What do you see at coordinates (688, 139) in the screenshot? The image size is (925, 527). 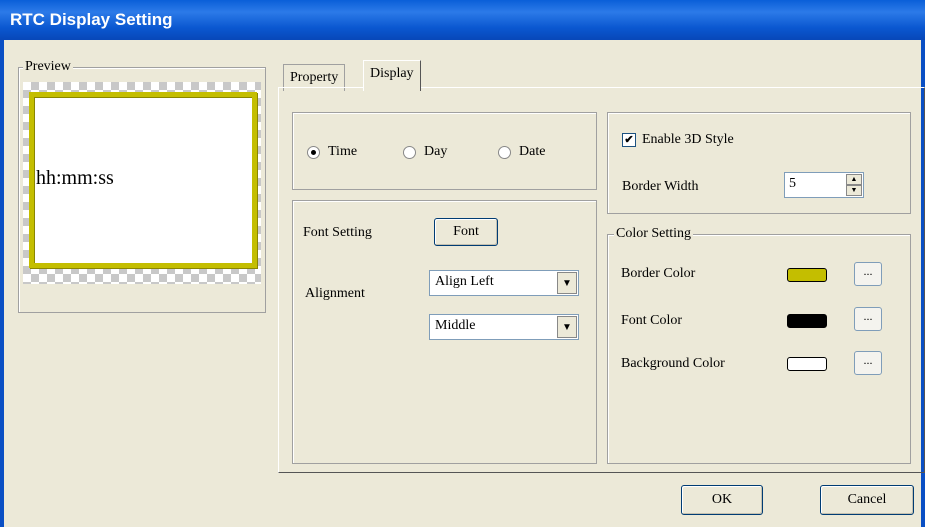 I see `enable-3d-label: Enable 3D Style` at bounding box center [688, 139].